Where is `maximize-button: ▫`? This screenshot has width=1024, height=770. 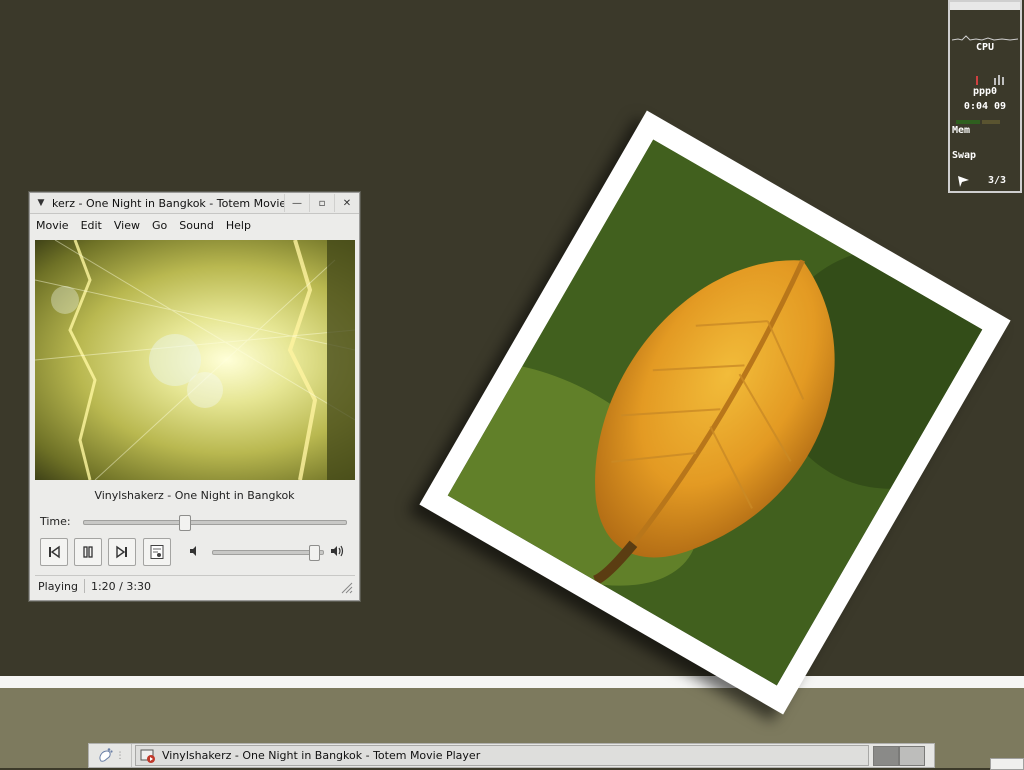
maximize-button: ▫ is located at coordinates (321, 203).